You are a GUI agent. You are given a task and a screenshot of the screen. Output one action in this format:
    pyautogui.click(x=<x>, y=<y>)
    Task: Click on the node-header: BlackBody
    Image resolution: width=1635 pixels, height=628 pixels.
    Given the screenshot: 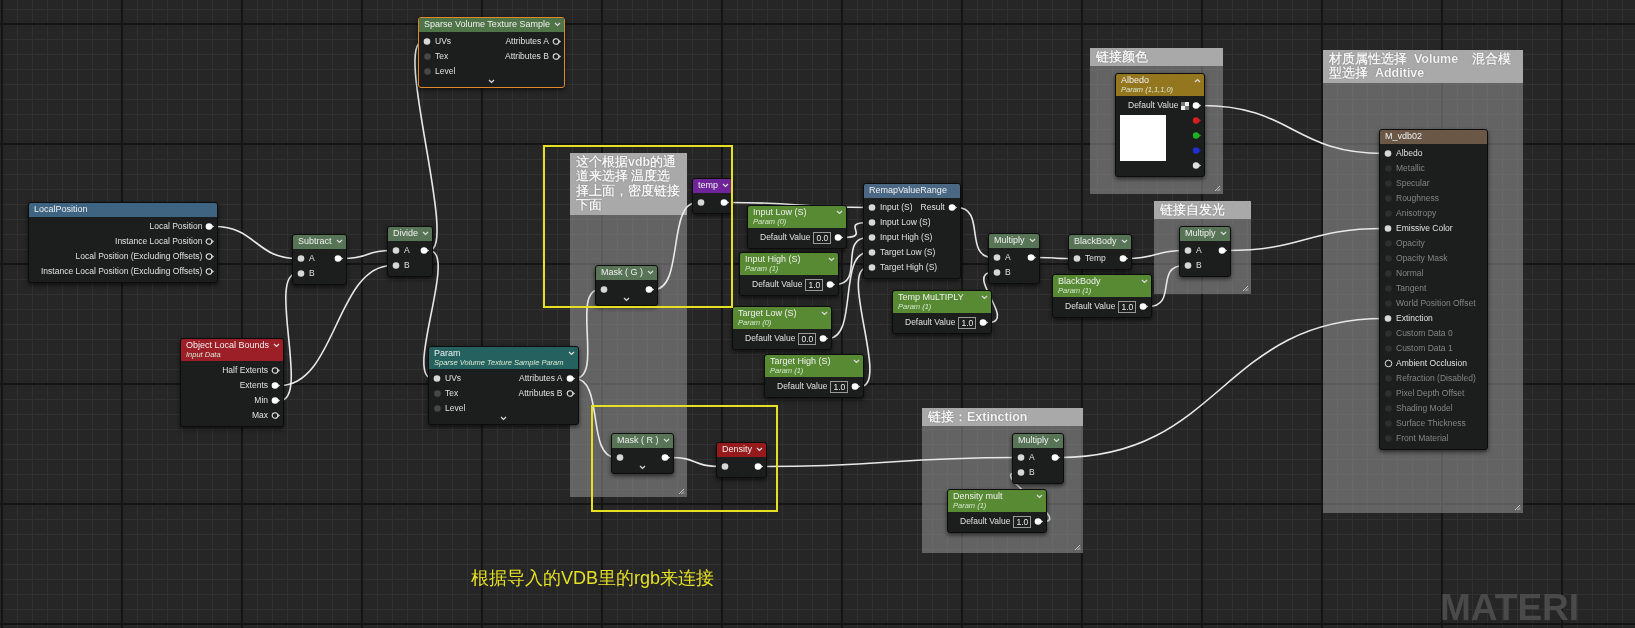 What is the action you would take?
    pyautogui.click(x=1100, y=242)
    